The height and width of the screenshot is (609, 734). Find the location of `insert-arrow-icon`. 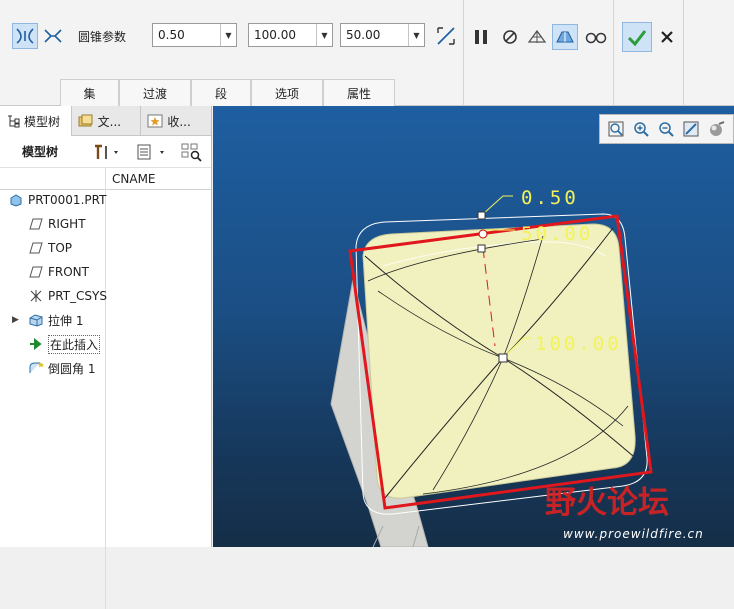

insert-arrow-icon is located at coordinates (36, 344).